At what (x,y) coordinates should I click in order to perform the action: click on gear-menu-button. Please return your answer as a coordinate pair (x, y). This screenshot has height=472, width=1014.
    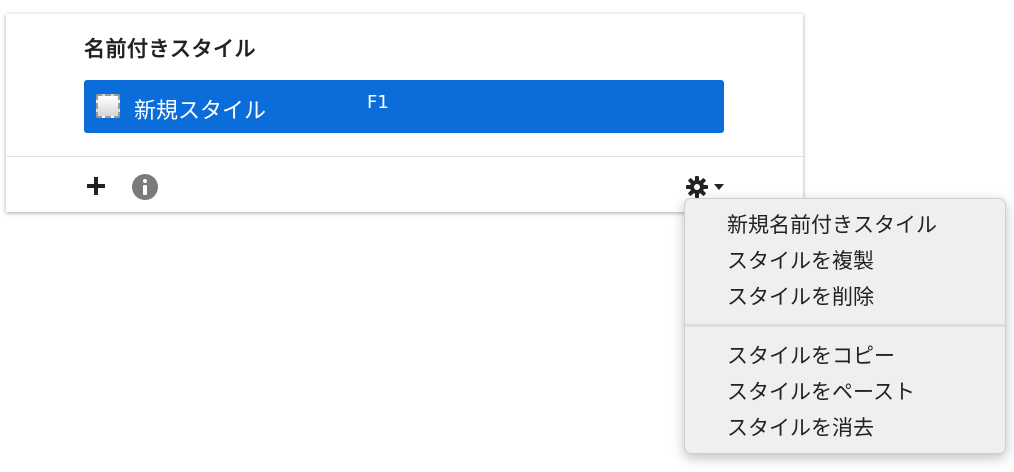
    Looking at the image, I should click on (705, 187).